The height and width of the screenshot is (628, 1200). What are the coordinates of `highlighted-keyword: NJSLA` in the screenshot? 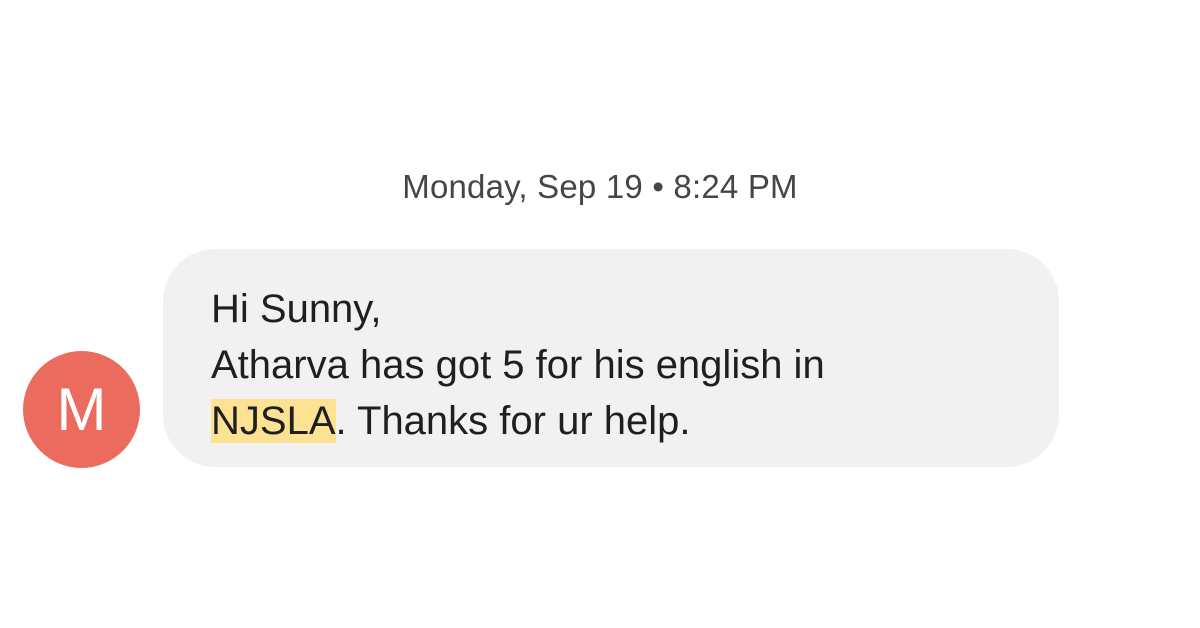 It's located at (273, 421).